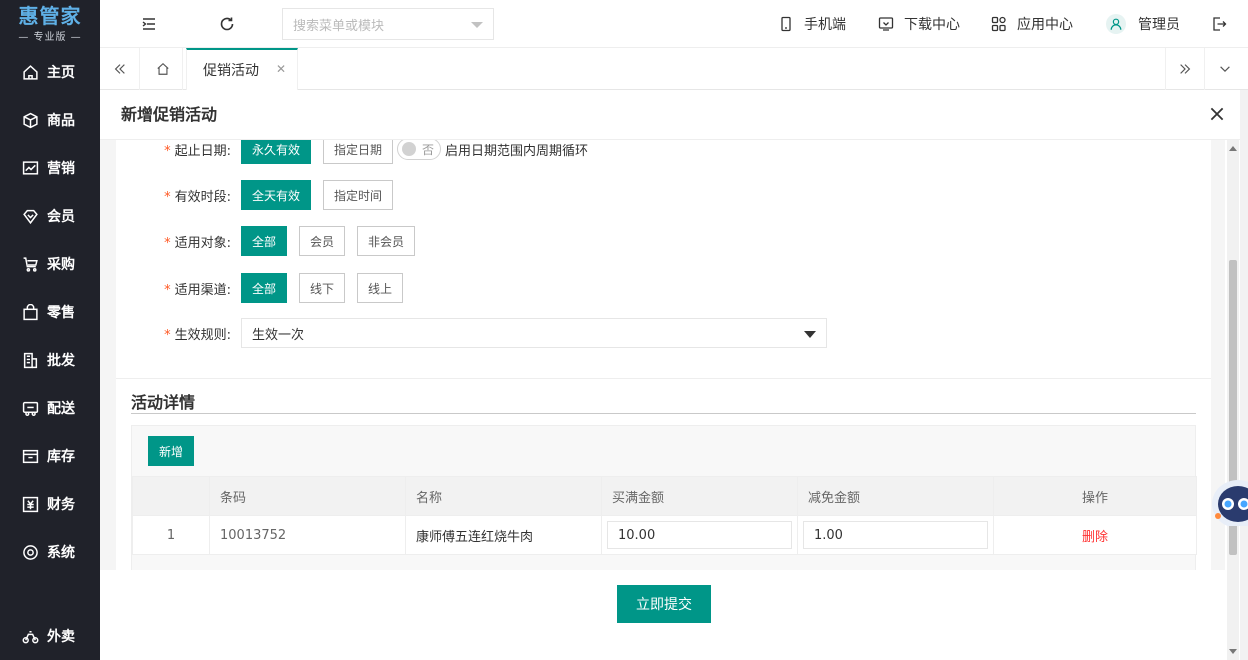 The width and height of the screenshot is (1248, 660). I want to click on sidebar-bottom: 外卖, so click(50, 636).